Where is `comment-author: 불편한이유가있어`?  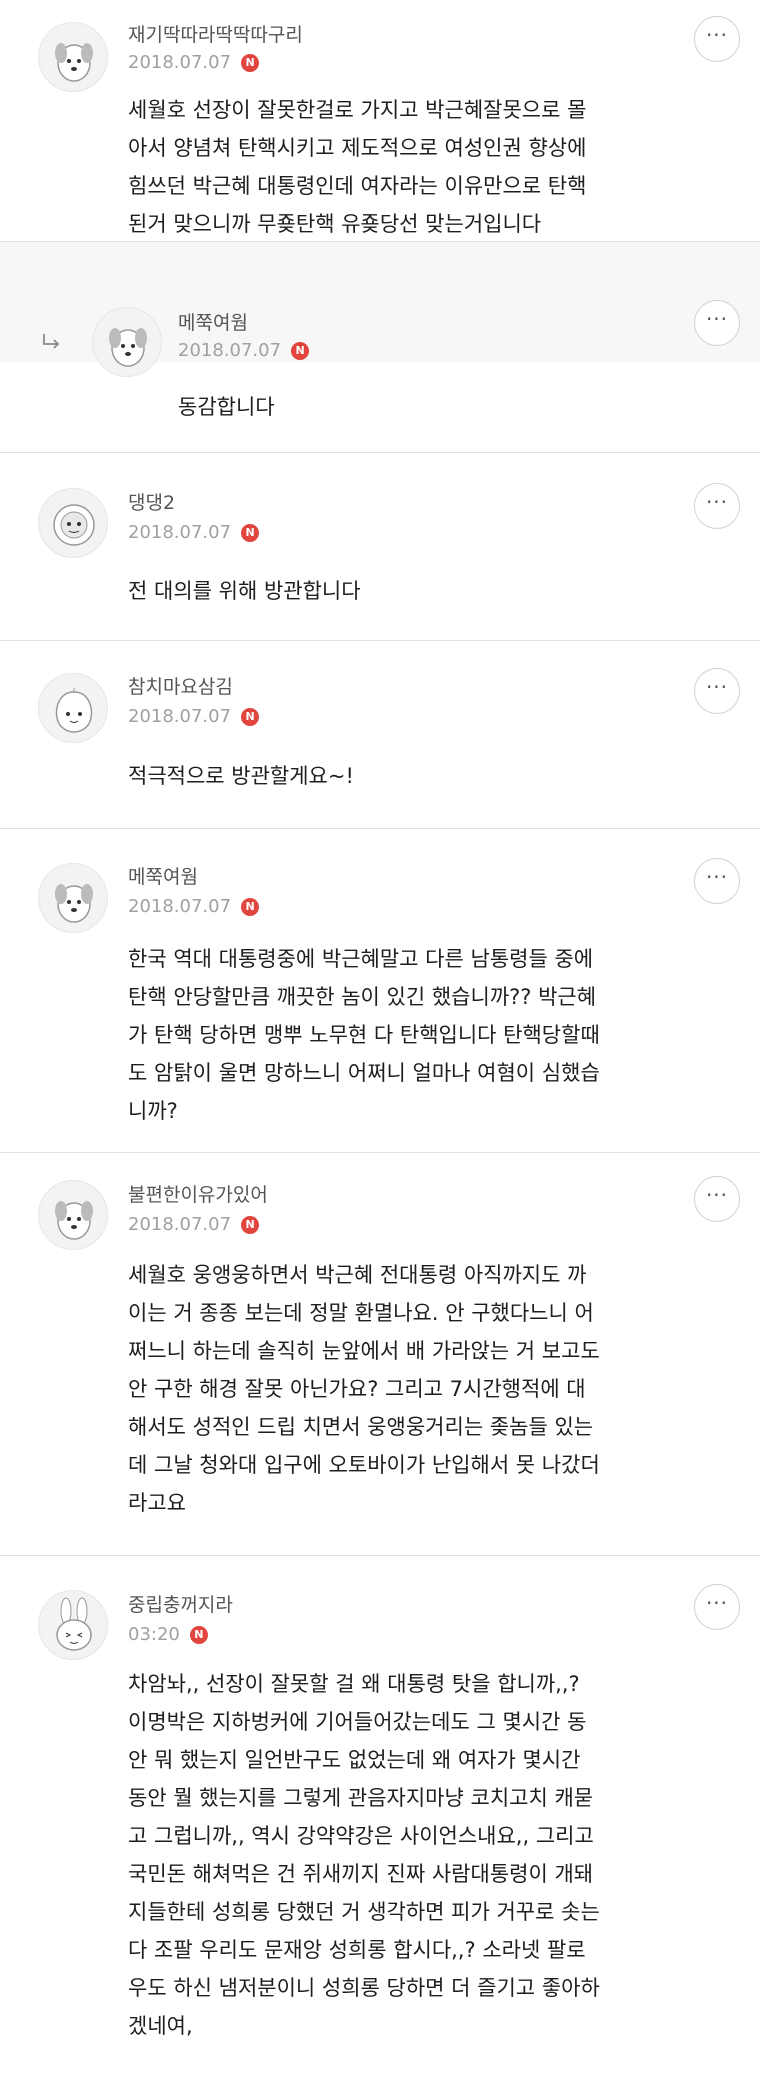
comment-author: 불편한이유가있어 is located at coordinates (198, 1193).